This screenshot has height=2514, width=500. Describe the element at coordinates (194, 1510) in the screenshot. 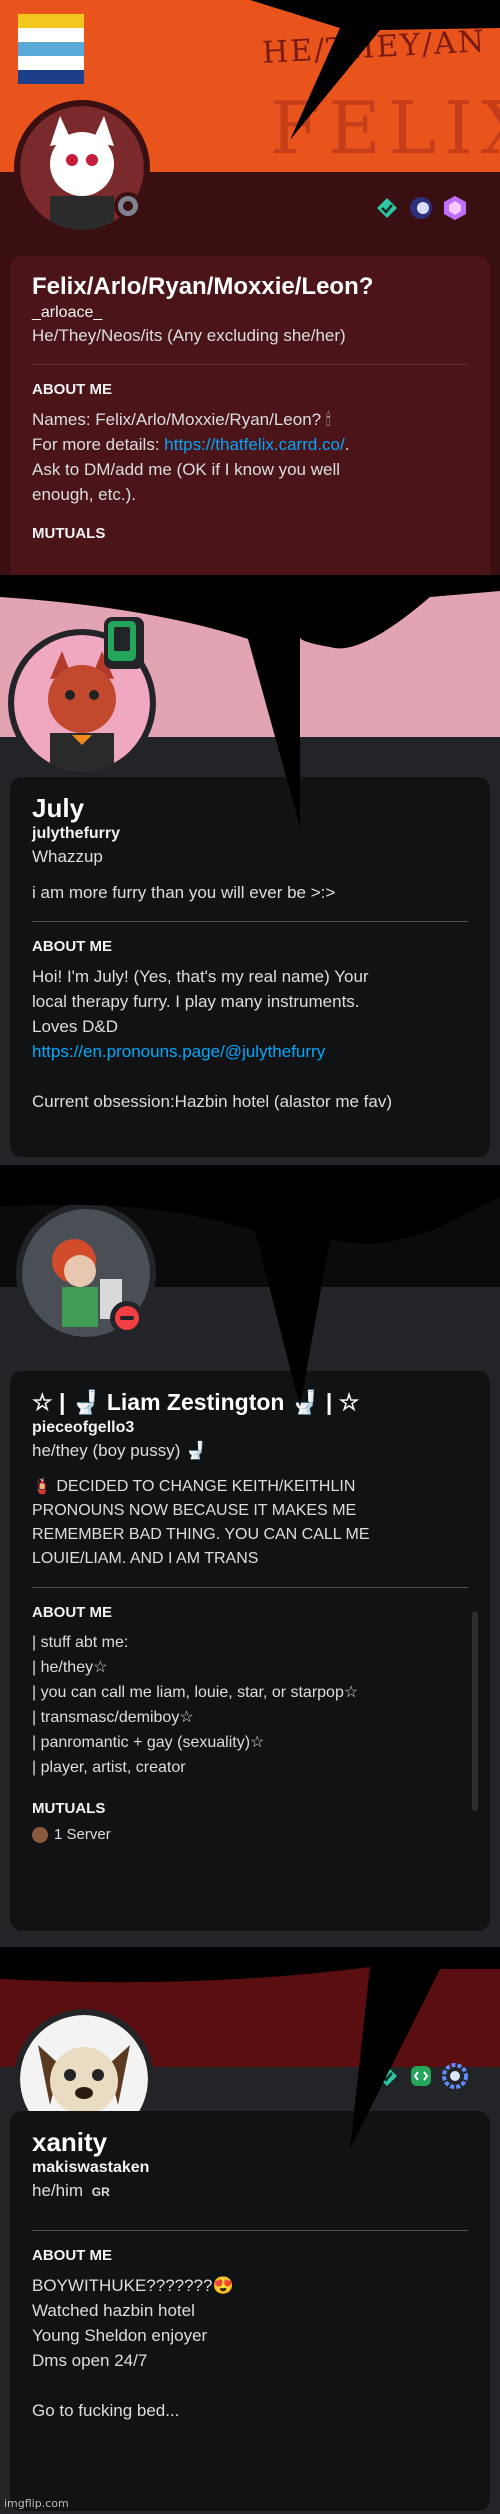

I see `custom-status-line: PRONOUNS NOW BECAUSE IT MAKES ME` at that location.